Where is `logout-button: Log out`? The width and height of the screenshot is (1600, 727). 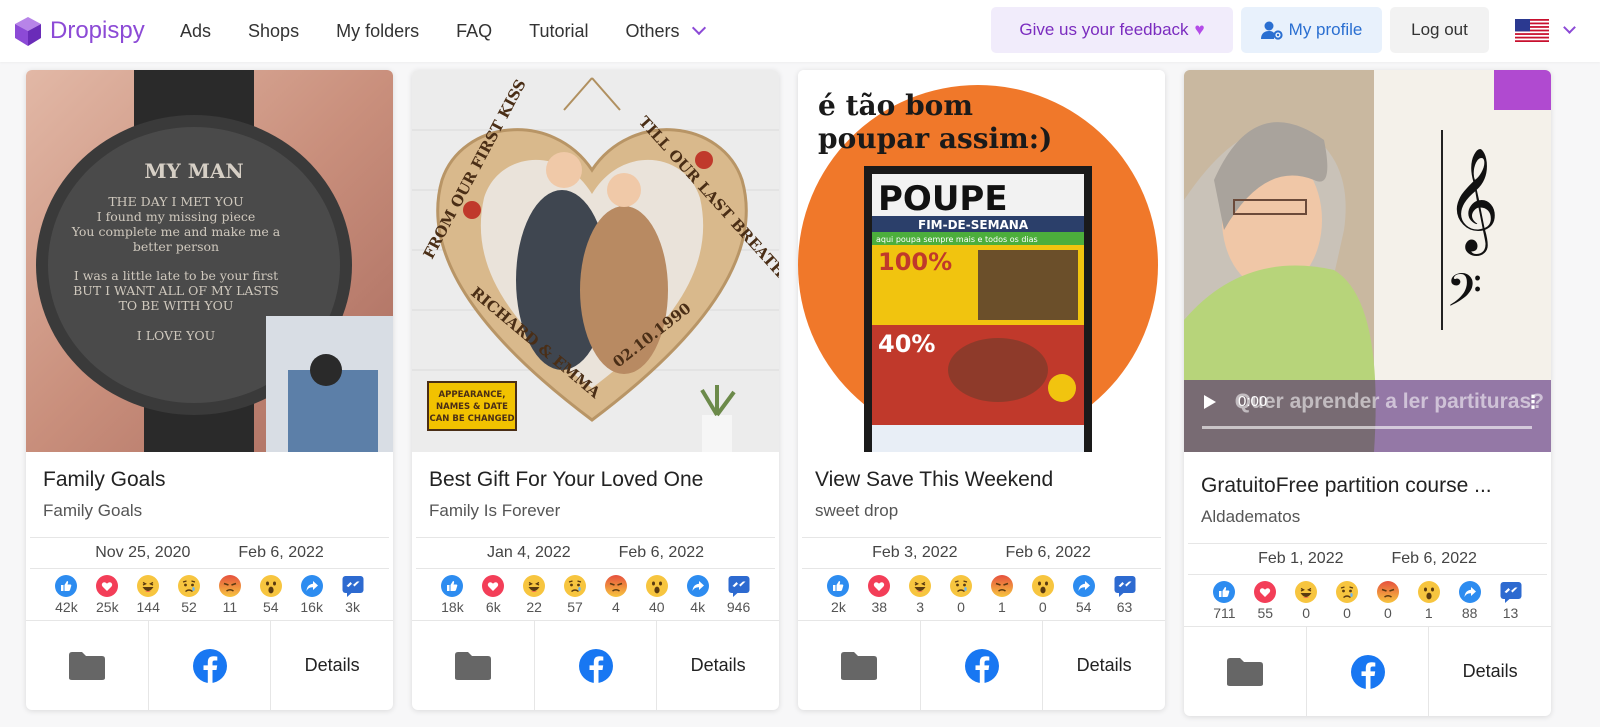
logout-button: Log out is located at coordinates (1439, 30).